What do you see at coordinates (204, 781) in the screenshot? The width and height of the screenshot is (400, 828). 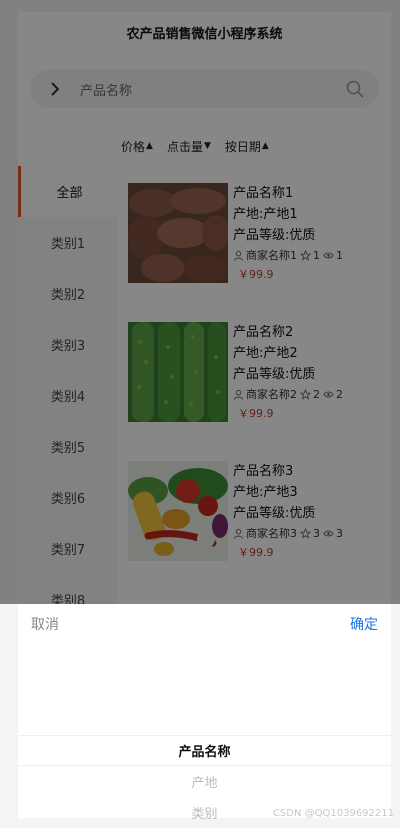 I see `picker-option: 产地` at bounding box center [204, 781].